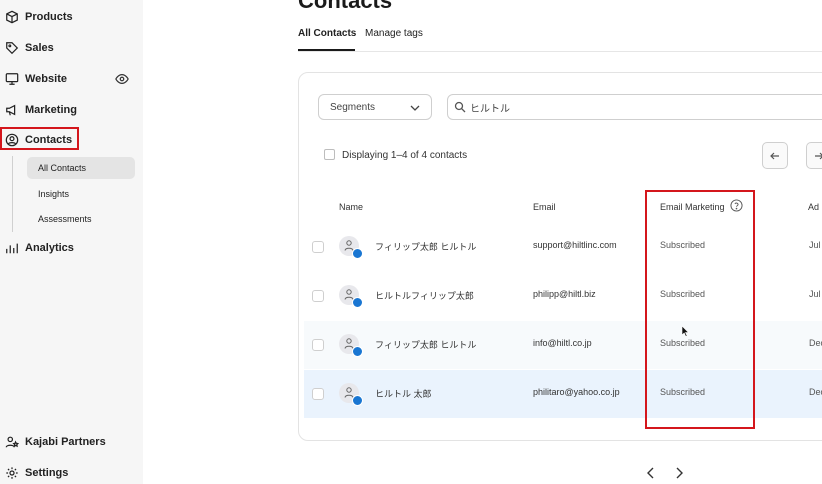 This screenshot has height=484, width=822. What do you see at coordinates (81, 168) in the screenshot?
I see `subnav-item-all-contacts: All Contacts` at bounding box center [81, 168].